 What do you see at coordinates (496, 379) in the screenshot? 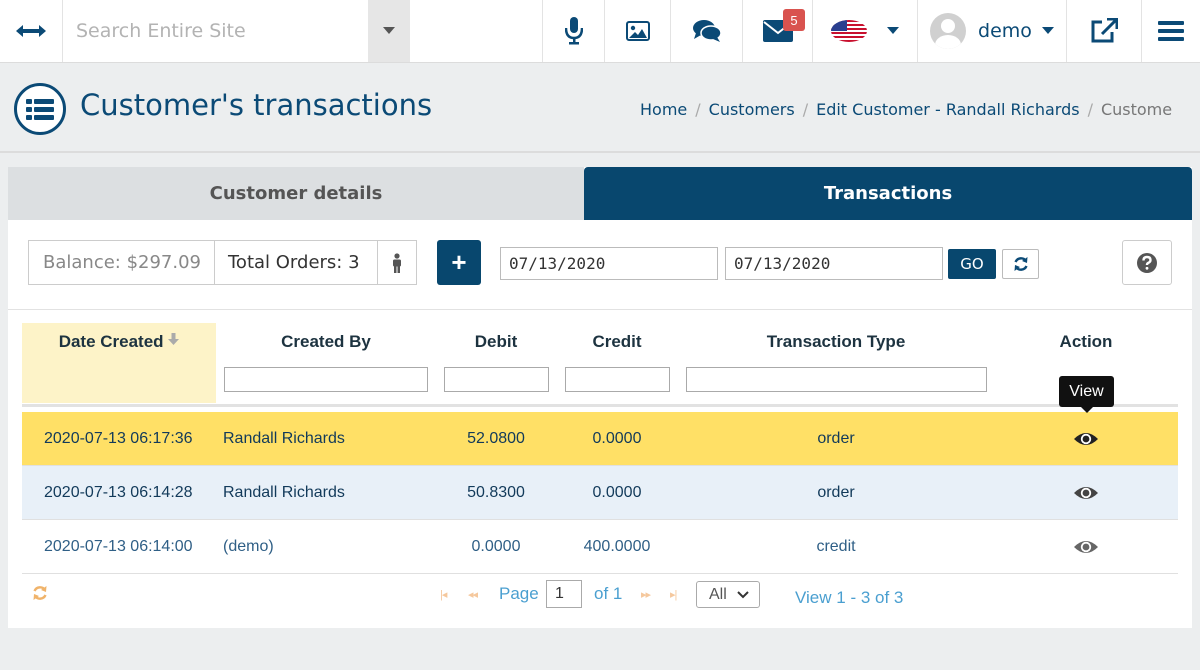
I see `filter-debit` at bounding box center [496, 379].